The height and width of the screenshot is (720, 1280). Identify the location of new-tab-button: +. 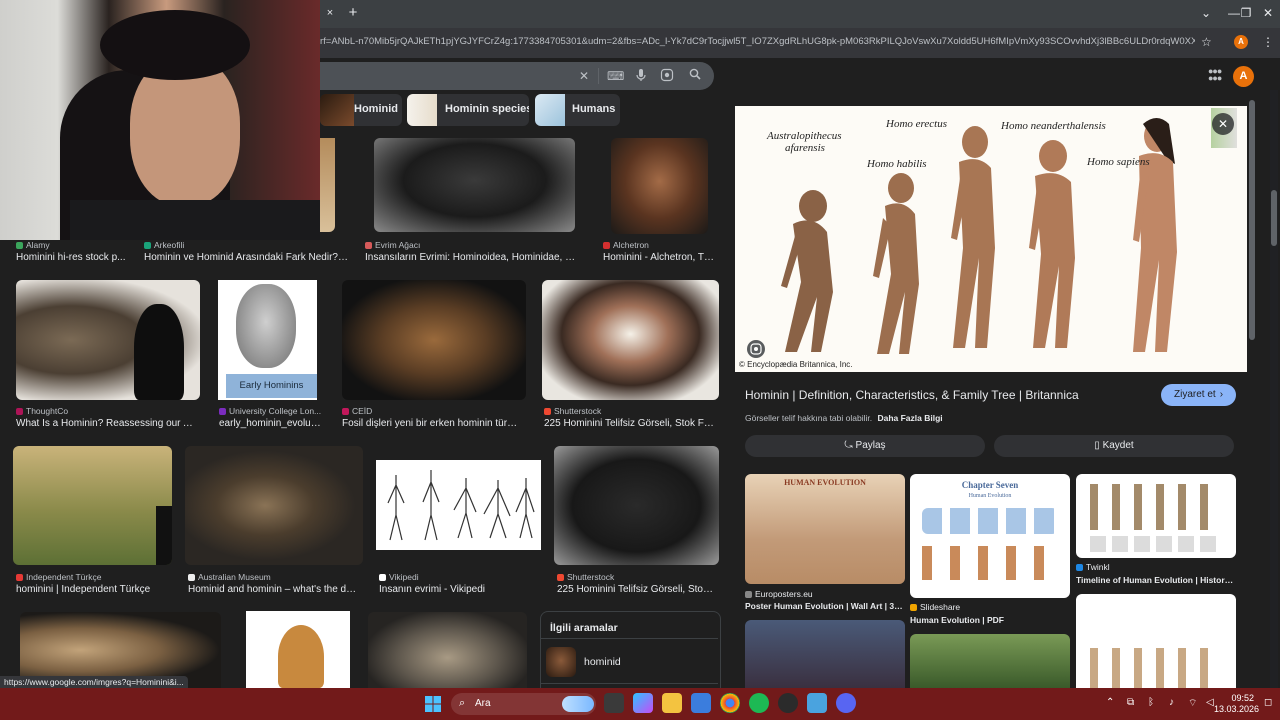
(353, 13).